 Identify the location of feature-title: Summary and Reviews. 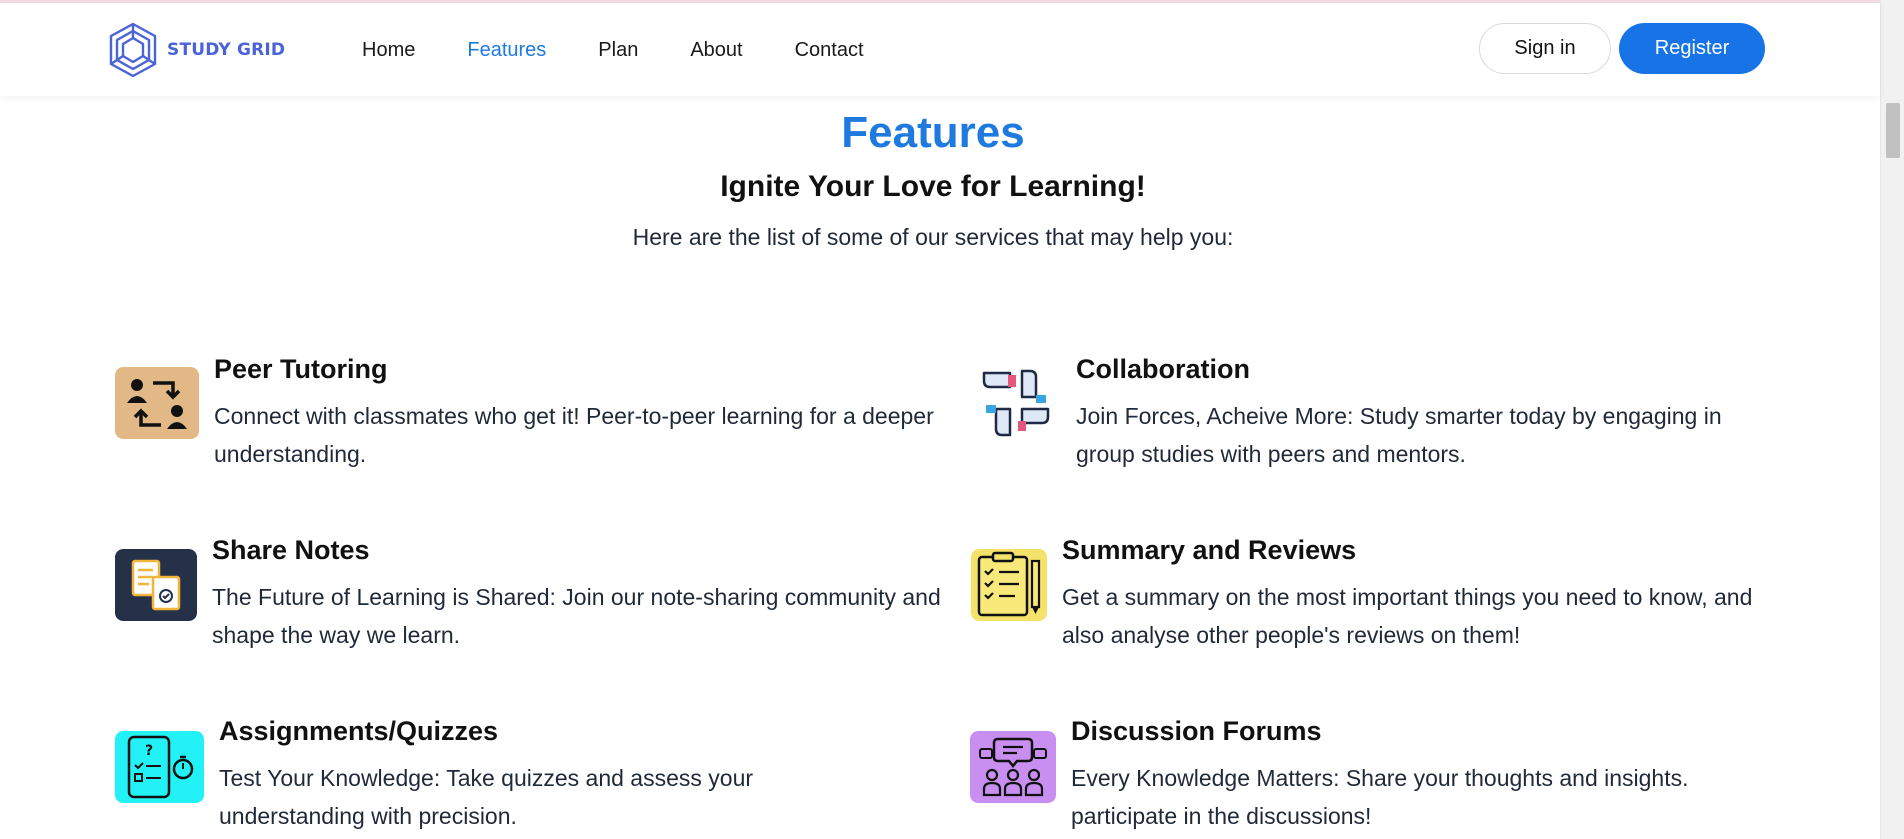
(1209, 550).